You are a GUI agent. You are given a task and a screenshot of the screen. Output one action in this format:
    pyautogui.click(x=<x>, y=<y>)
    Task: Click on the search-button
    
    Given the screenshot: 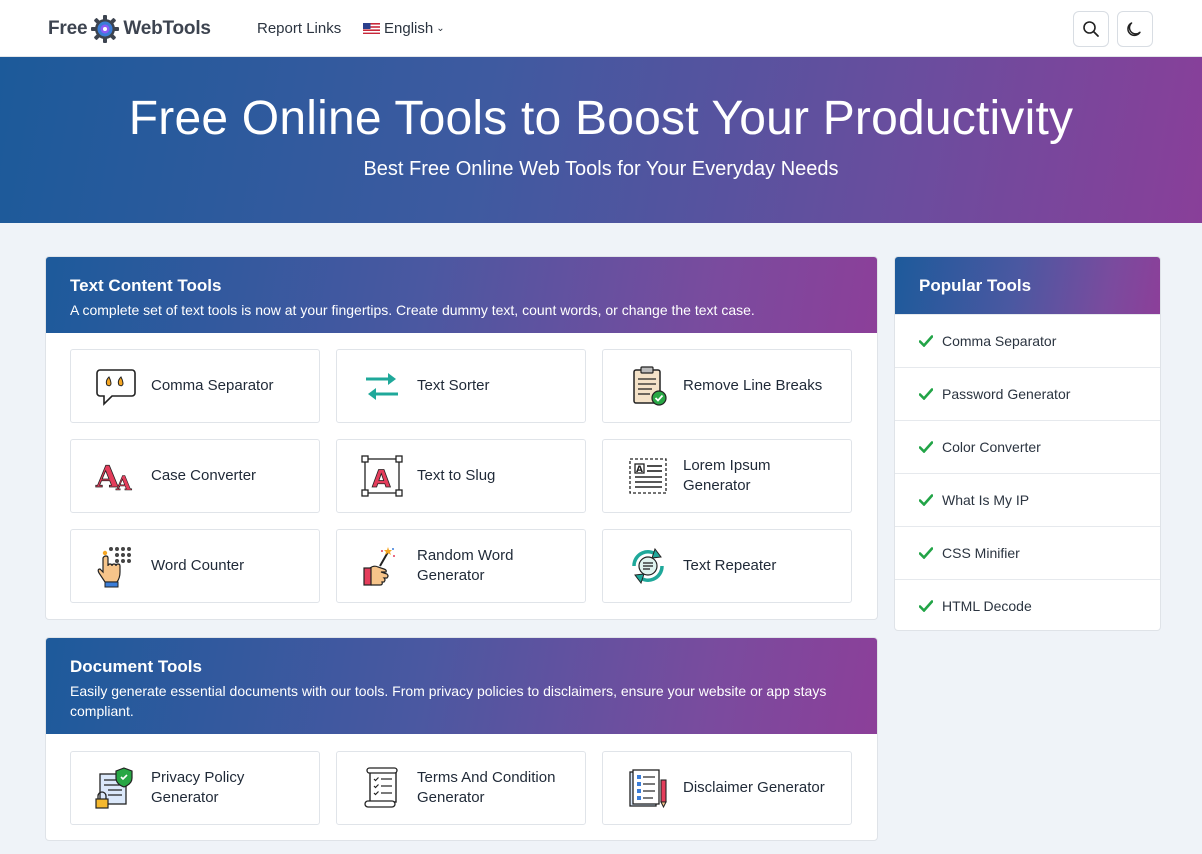 What is the action you would take?
    pyautogui.click(x=1091, y=29)
    